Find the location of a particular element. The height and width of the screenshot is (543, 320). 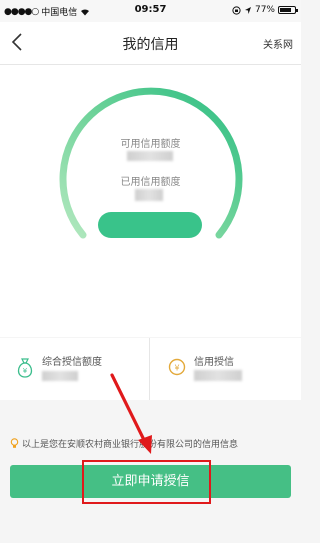

used-credit-value-masked is located at coordinates (149, 195).